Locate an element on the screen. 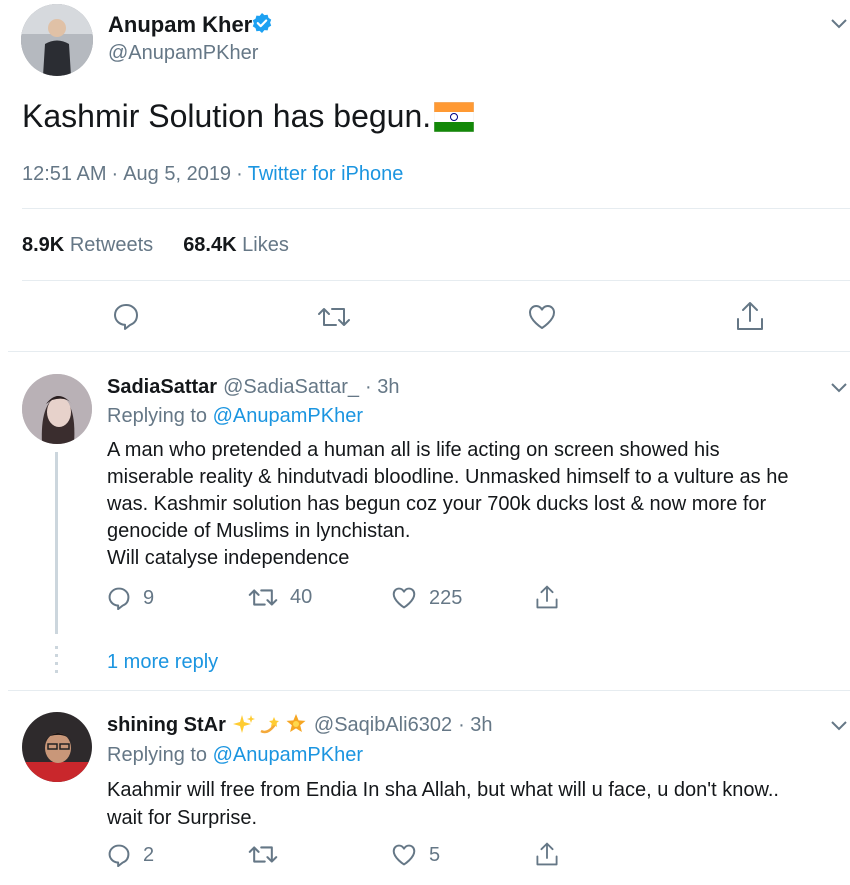 This screenshot has height=885, width=850. author-name: Anupam Kher is located at coordinates (180, 25).